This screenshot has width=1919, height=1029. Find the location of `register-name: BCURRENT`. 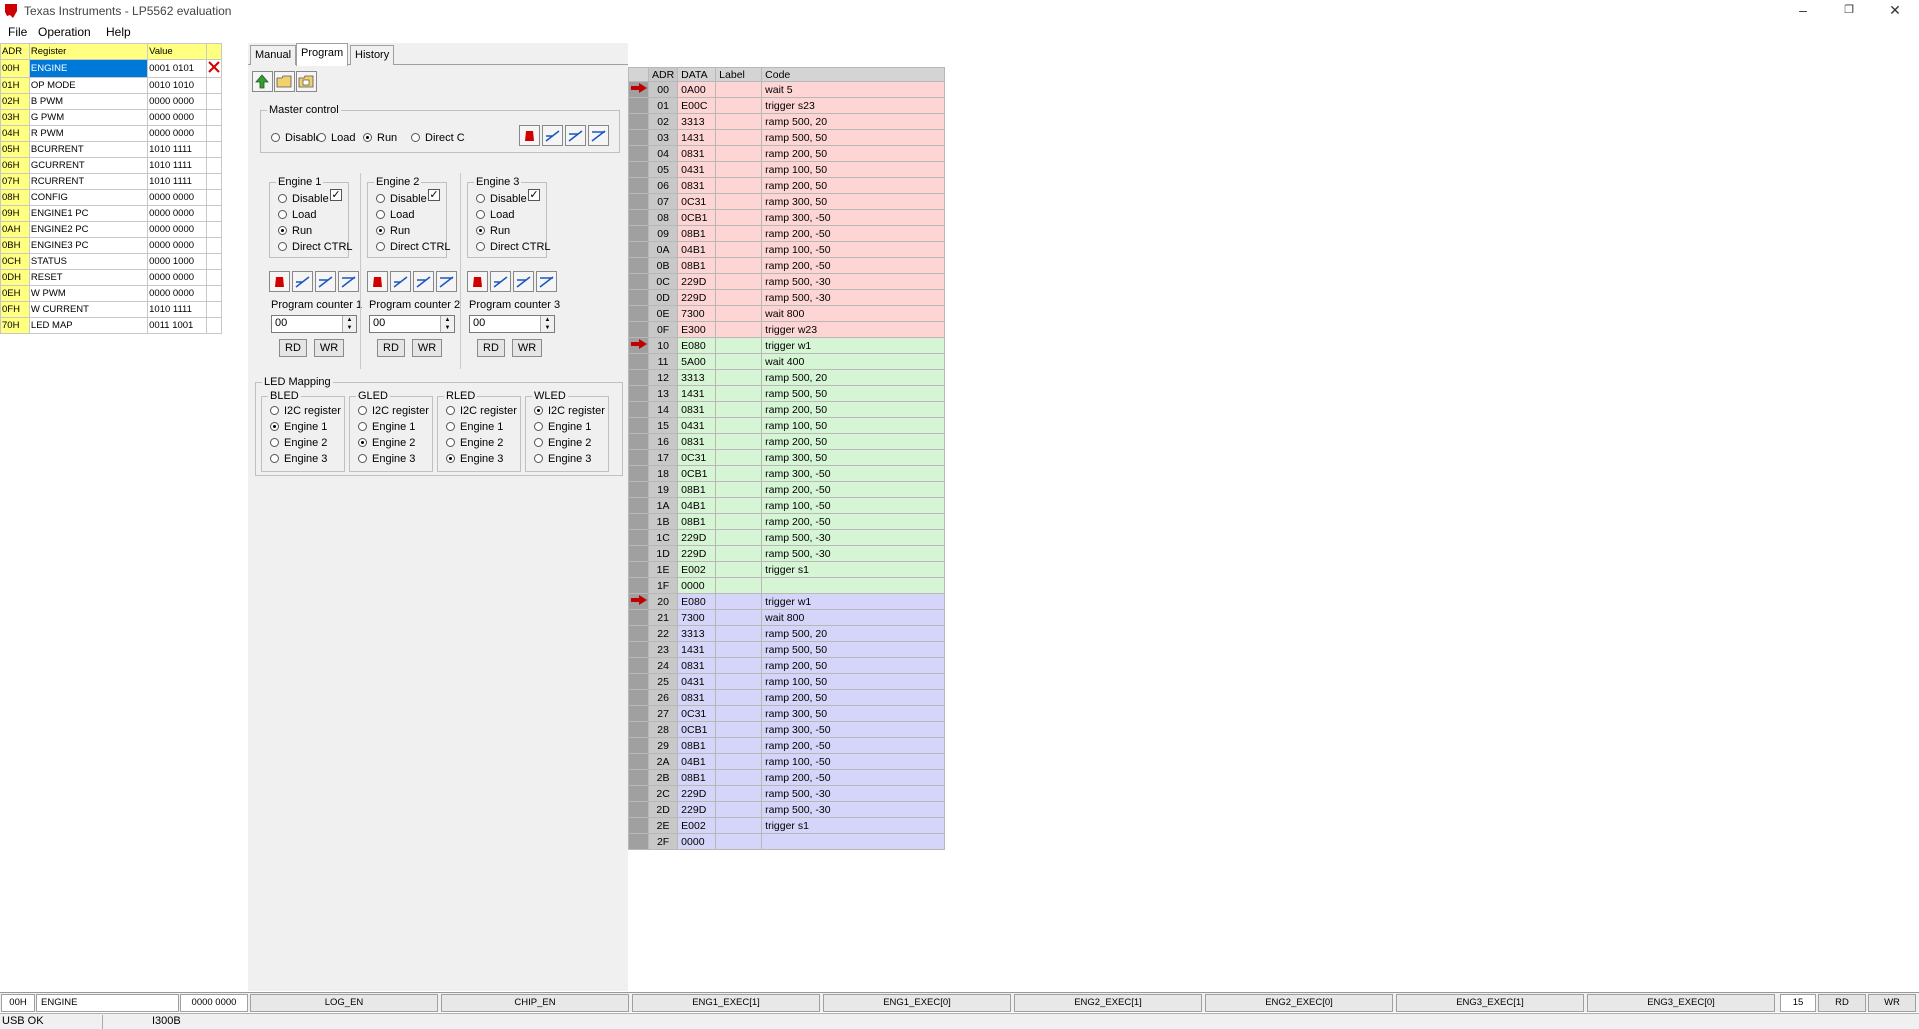

register-name: BCURRENT is located at coordinates (88, 149).